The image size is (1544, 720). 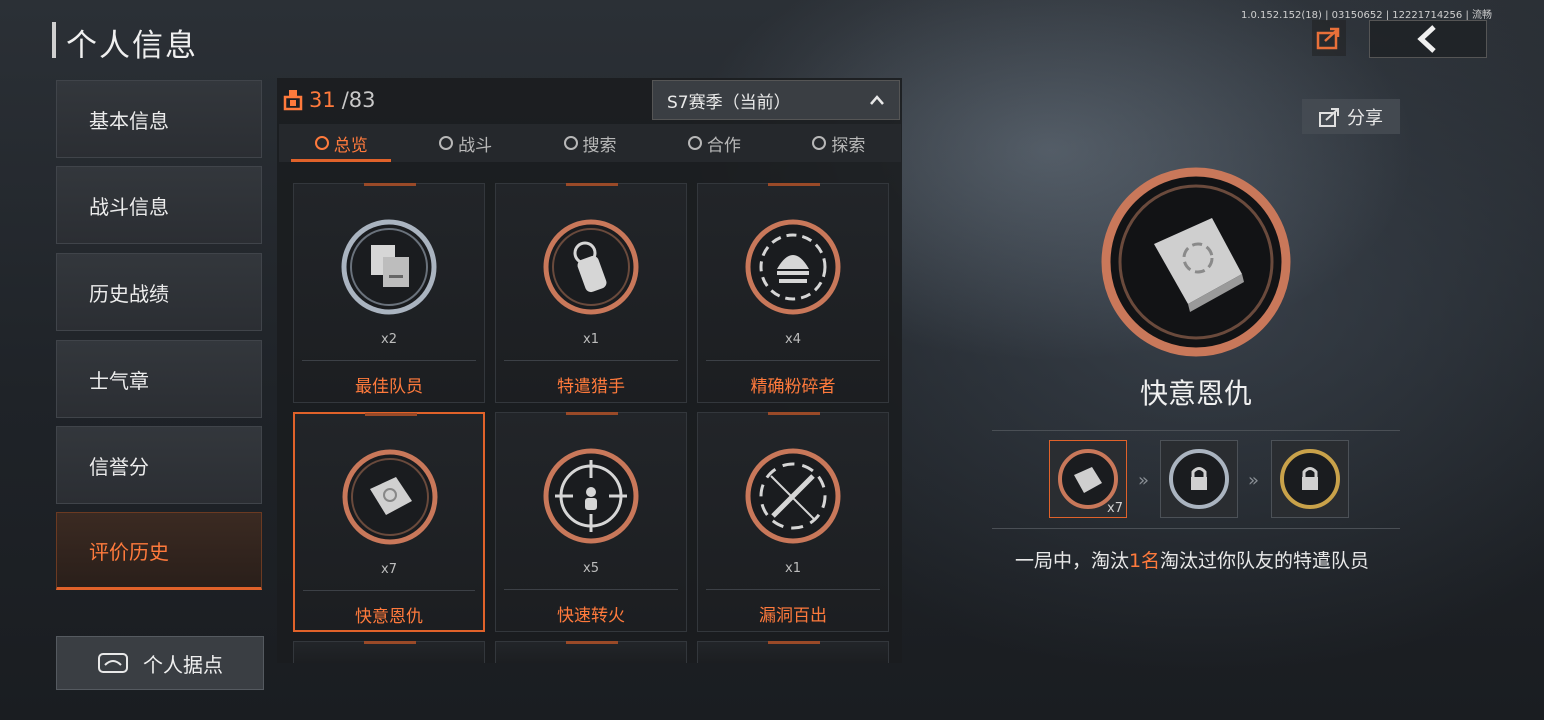 What do you see at coordinates (591, 568) in the screenshot?
I see `badge-qty: x5` at bounding box center [591, 568].